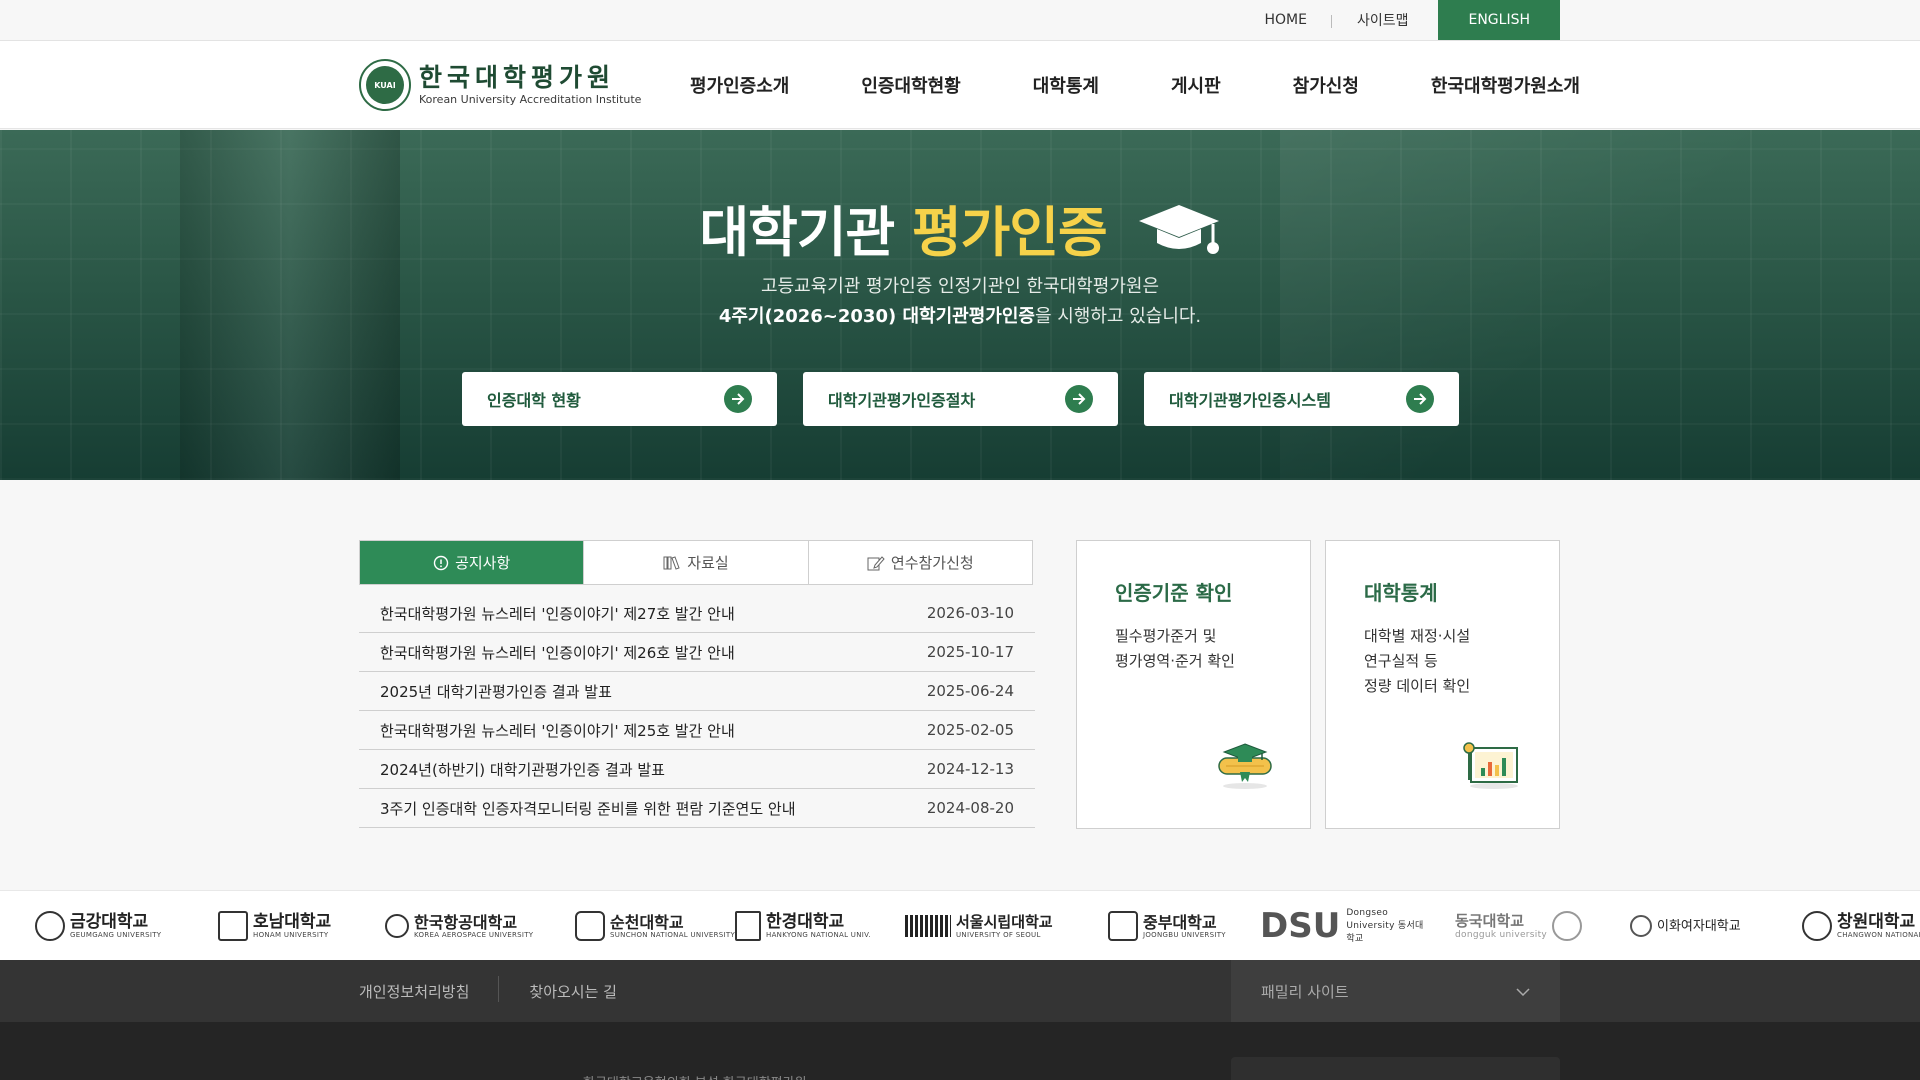 The height and width of the screenshot is (1080, 1920). What do you see at coordinates (960, 1051) in the screenshot?
I see `footer-info: 한국대학교육협의회 부설 한국대학평가원` at bounding box center [960, 1051].